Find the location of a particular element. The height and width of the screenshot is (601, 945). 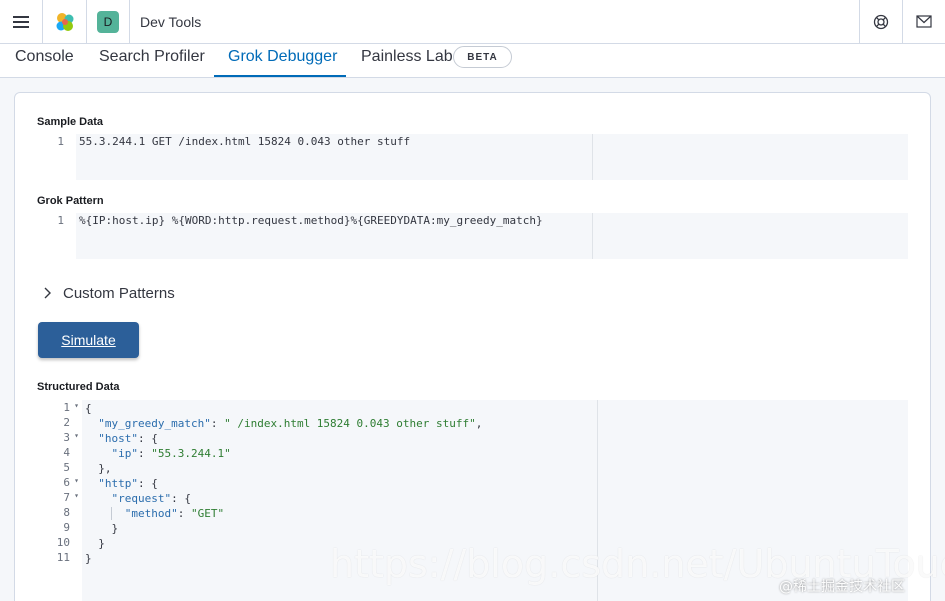

code-line: "request": { is located at coordinates (151, 498).